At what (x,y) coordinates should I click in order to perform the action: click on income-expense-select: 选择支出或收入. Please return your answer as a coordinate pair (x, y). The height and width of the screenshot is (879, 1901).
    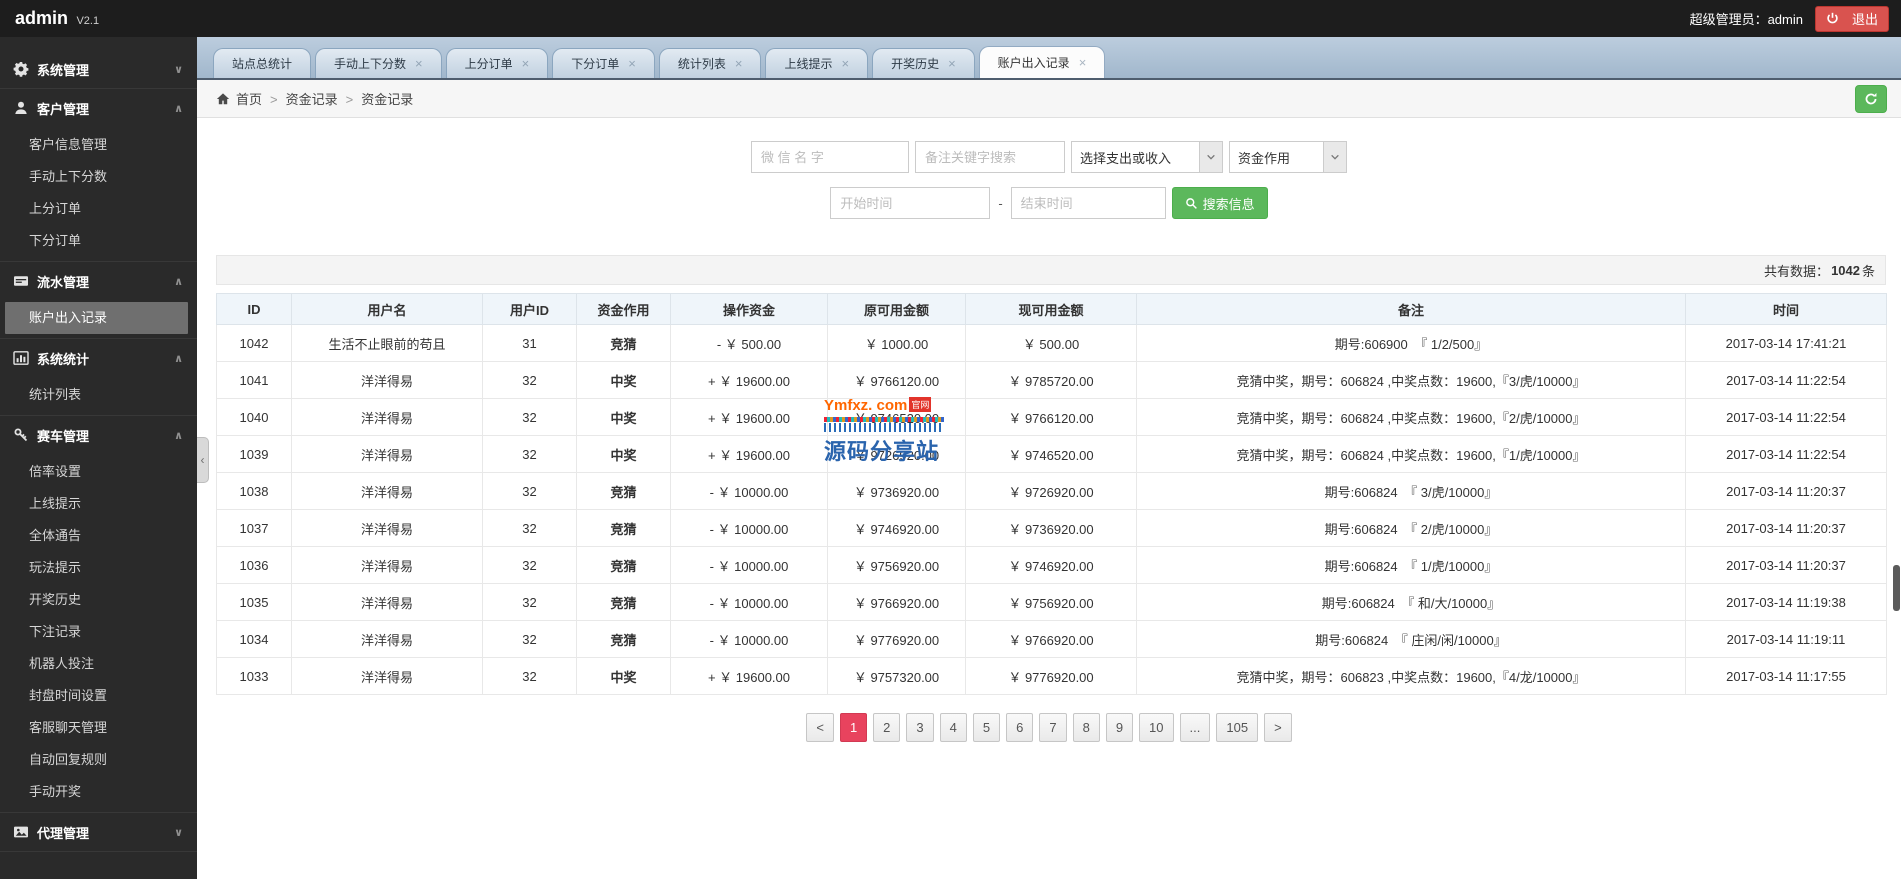
    Looking at the image, I should click on (1147, 157).